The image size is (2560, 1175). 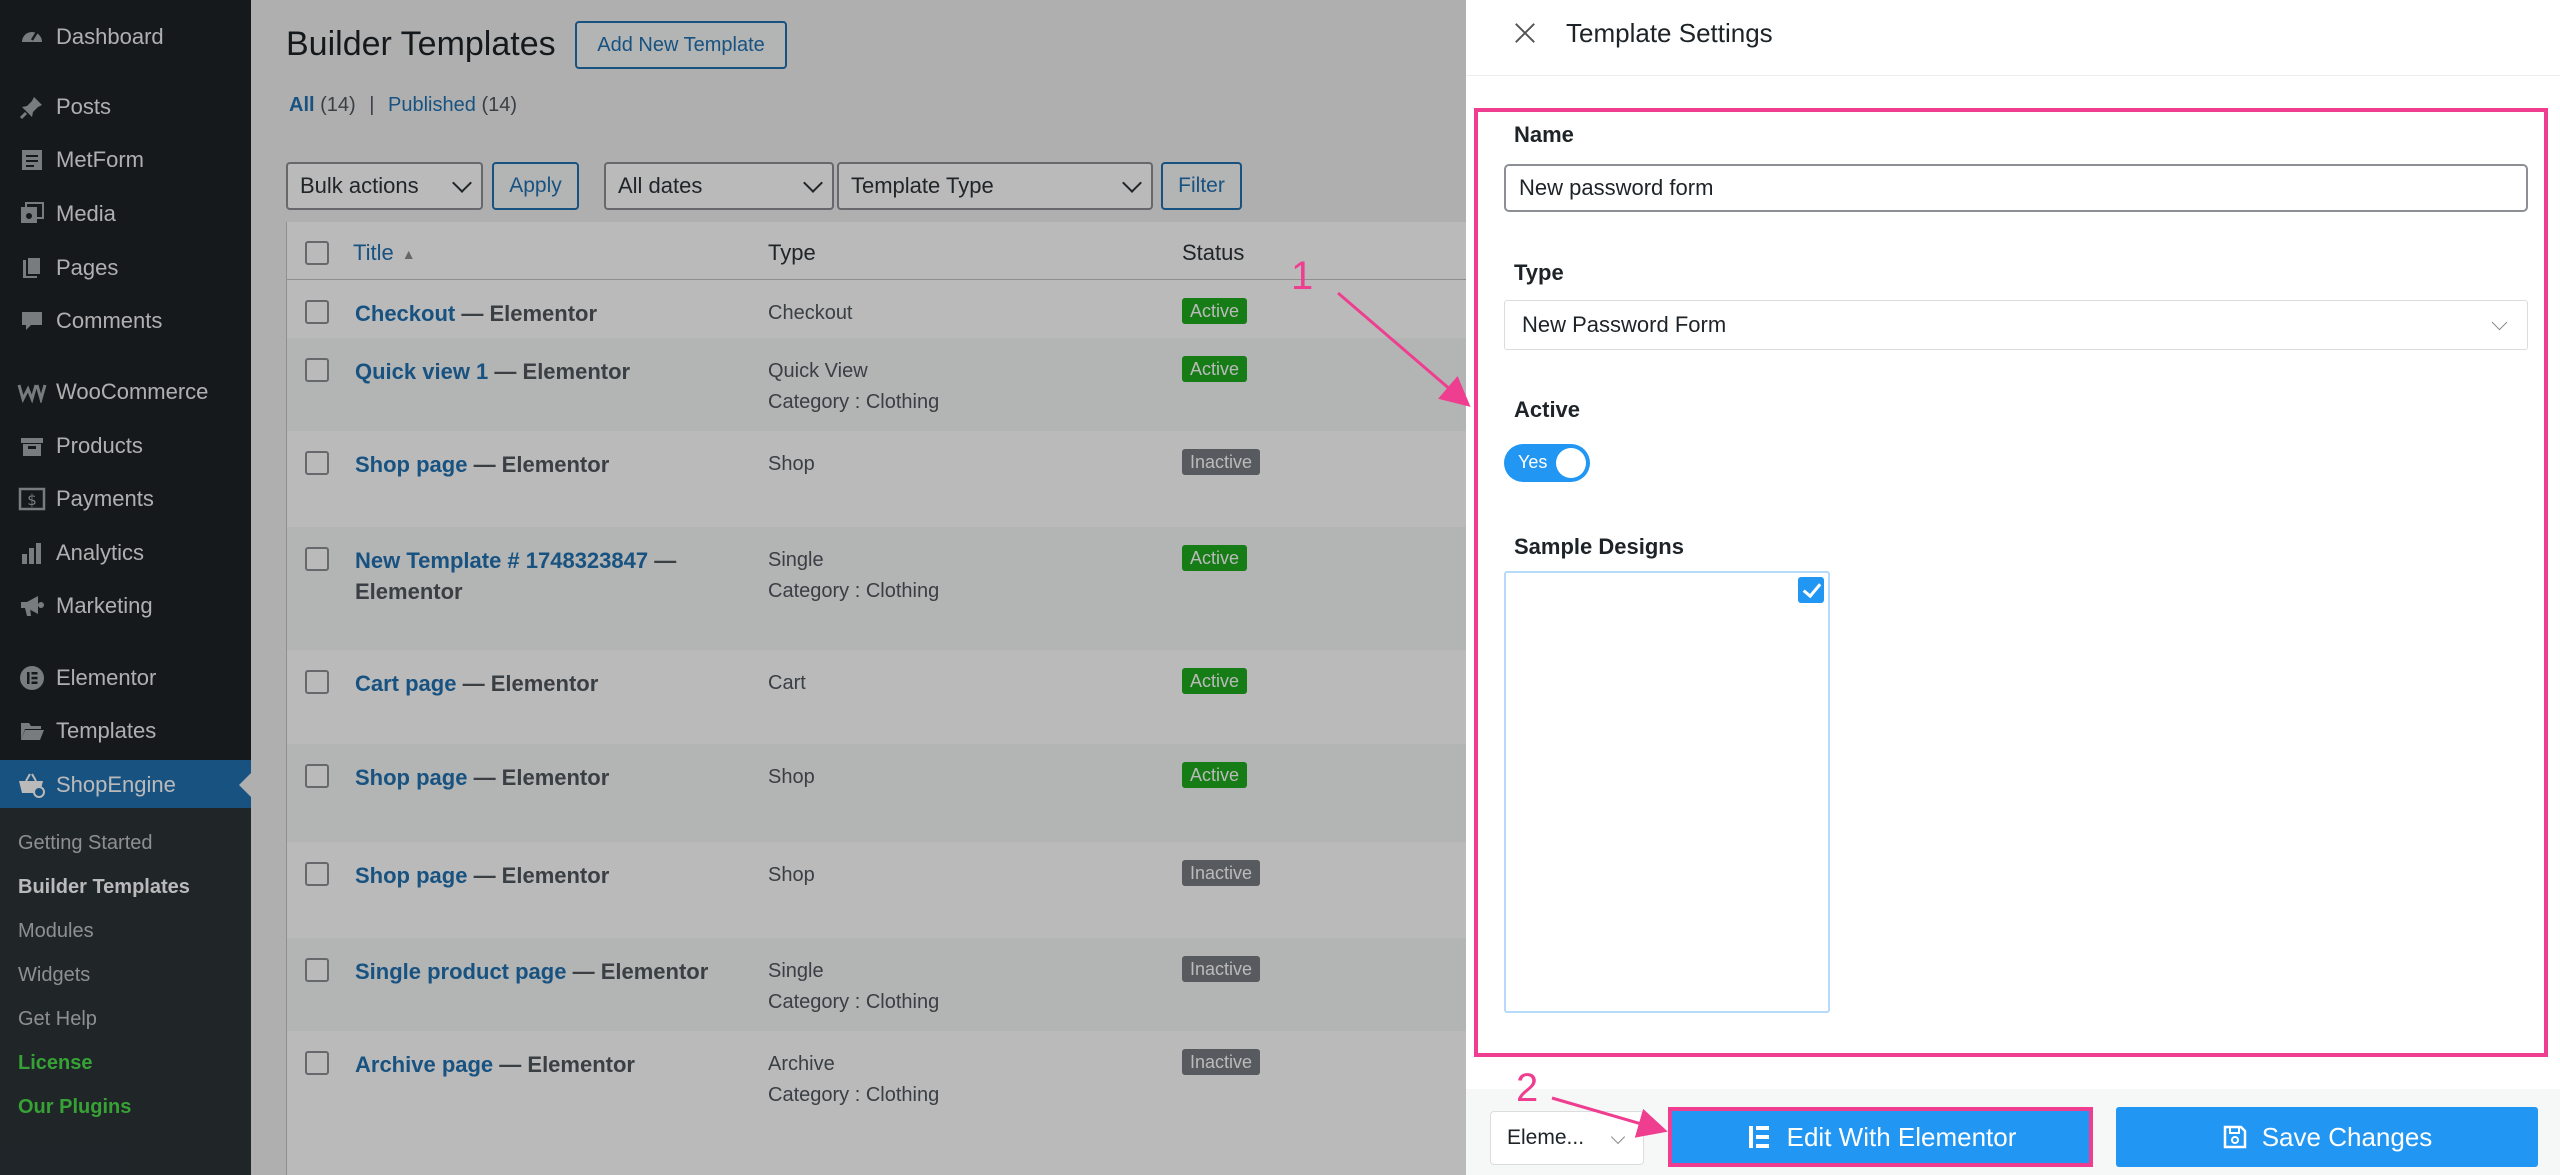 What do you see at coordinates (1525, 33) in the screenshot?
I see `close-icon` at bounding box center [1525, 33].